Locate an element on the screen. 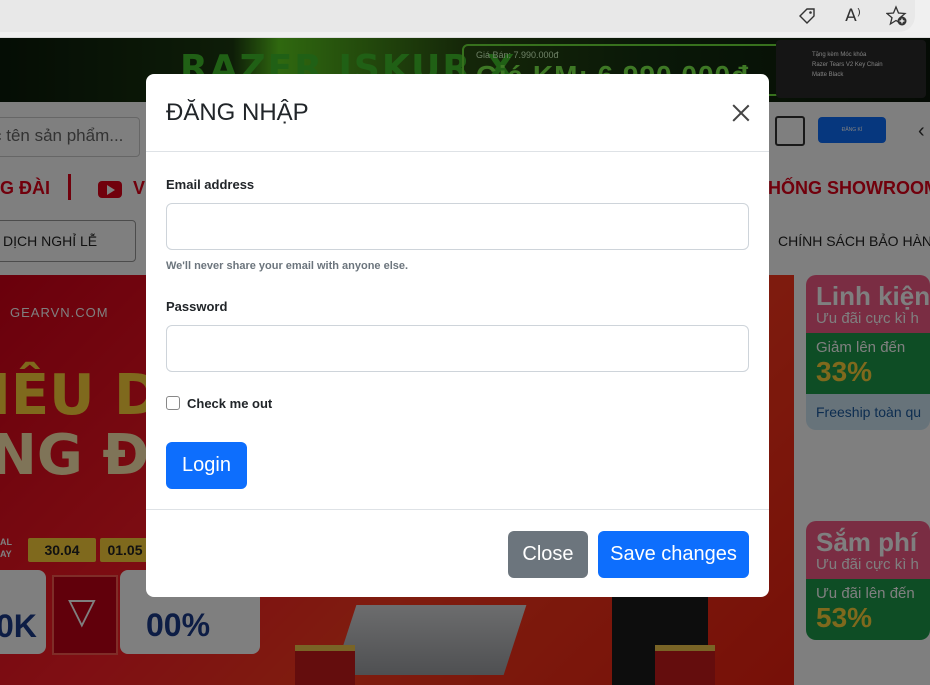 The width and height of the screenshot is (930, 685). login-button: Login is located at coordinates (206, 465).